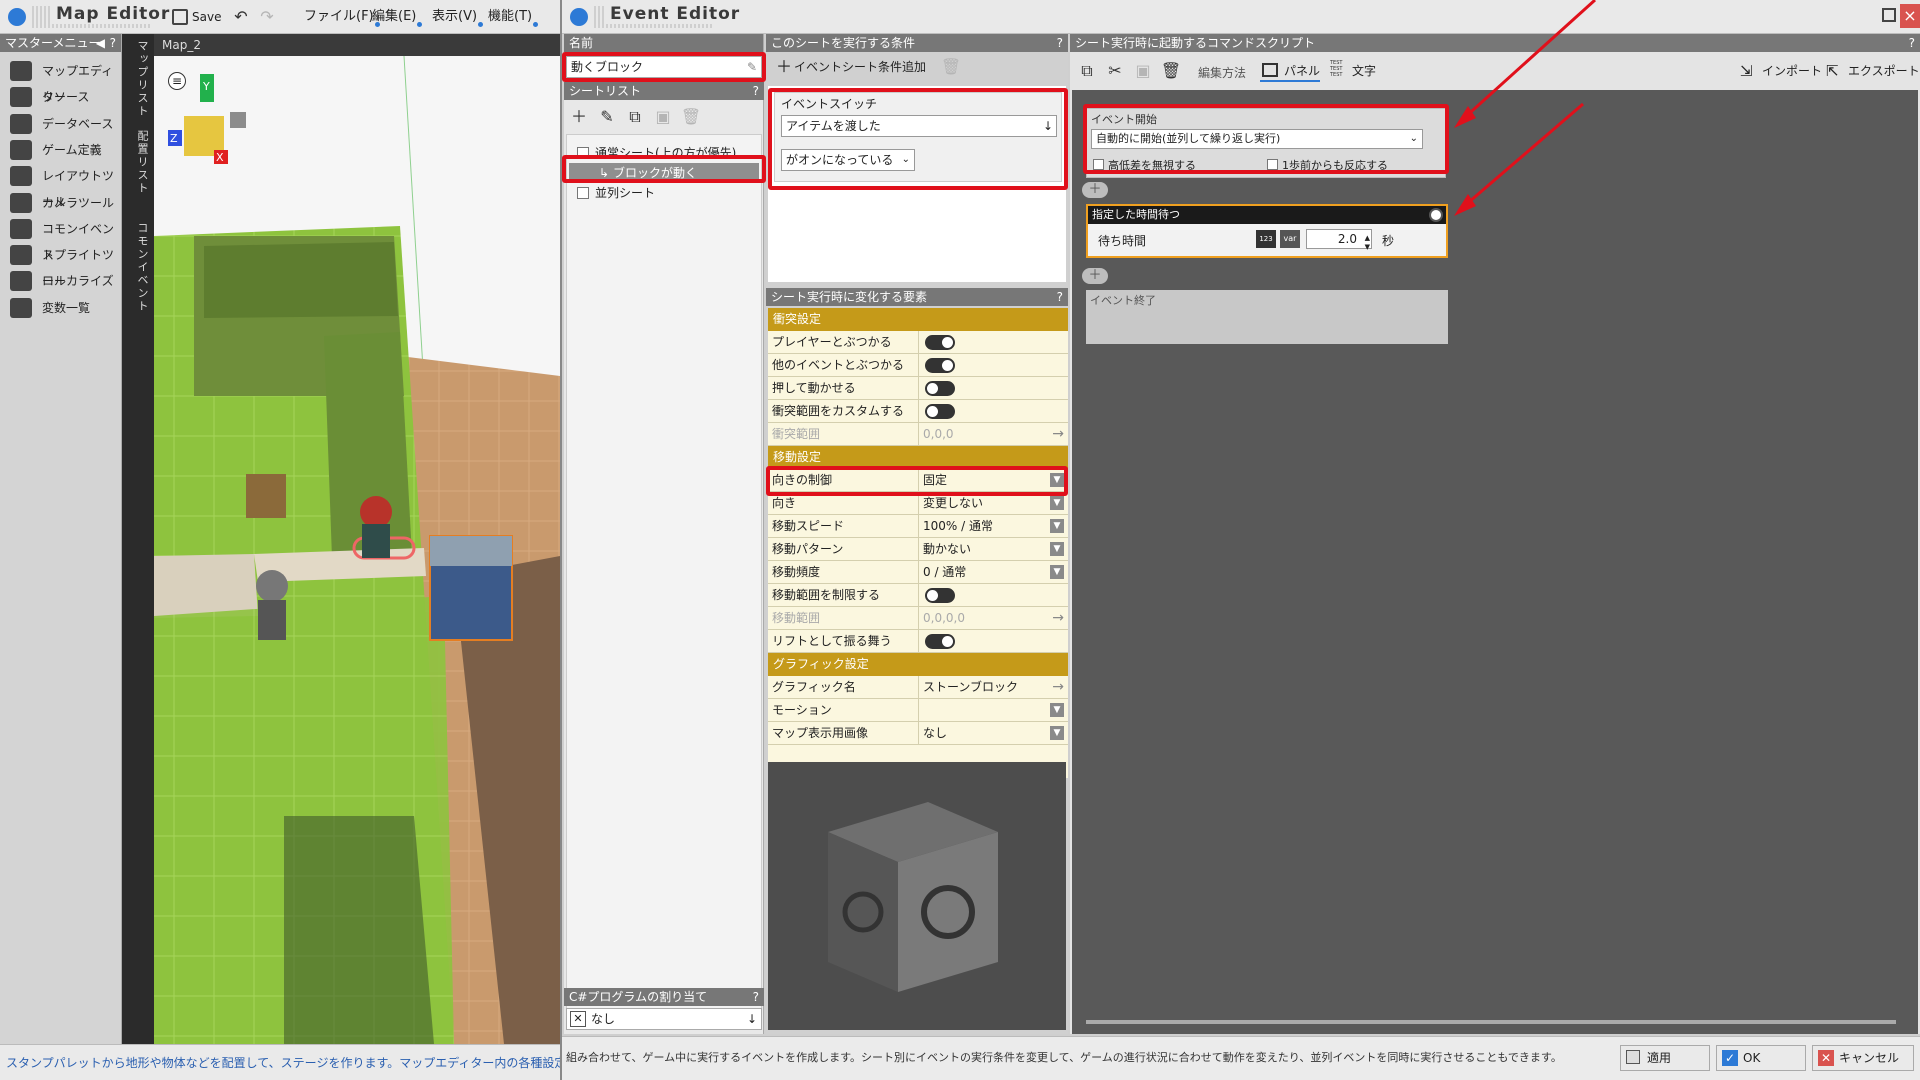 The width and height of the screenshot is (1920, 1080). What do you see at coordinates (578, 1019) in the screenshot?
I see `clear-icon: ✕` at bounding box center [578, 1019].